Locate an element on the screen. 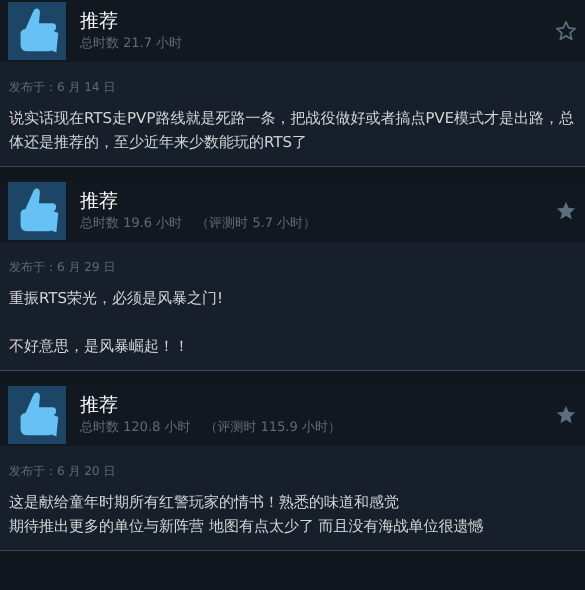  review-text: 重振RTS荣光，必须是风暴之门! is located at coordinates (116, 298).